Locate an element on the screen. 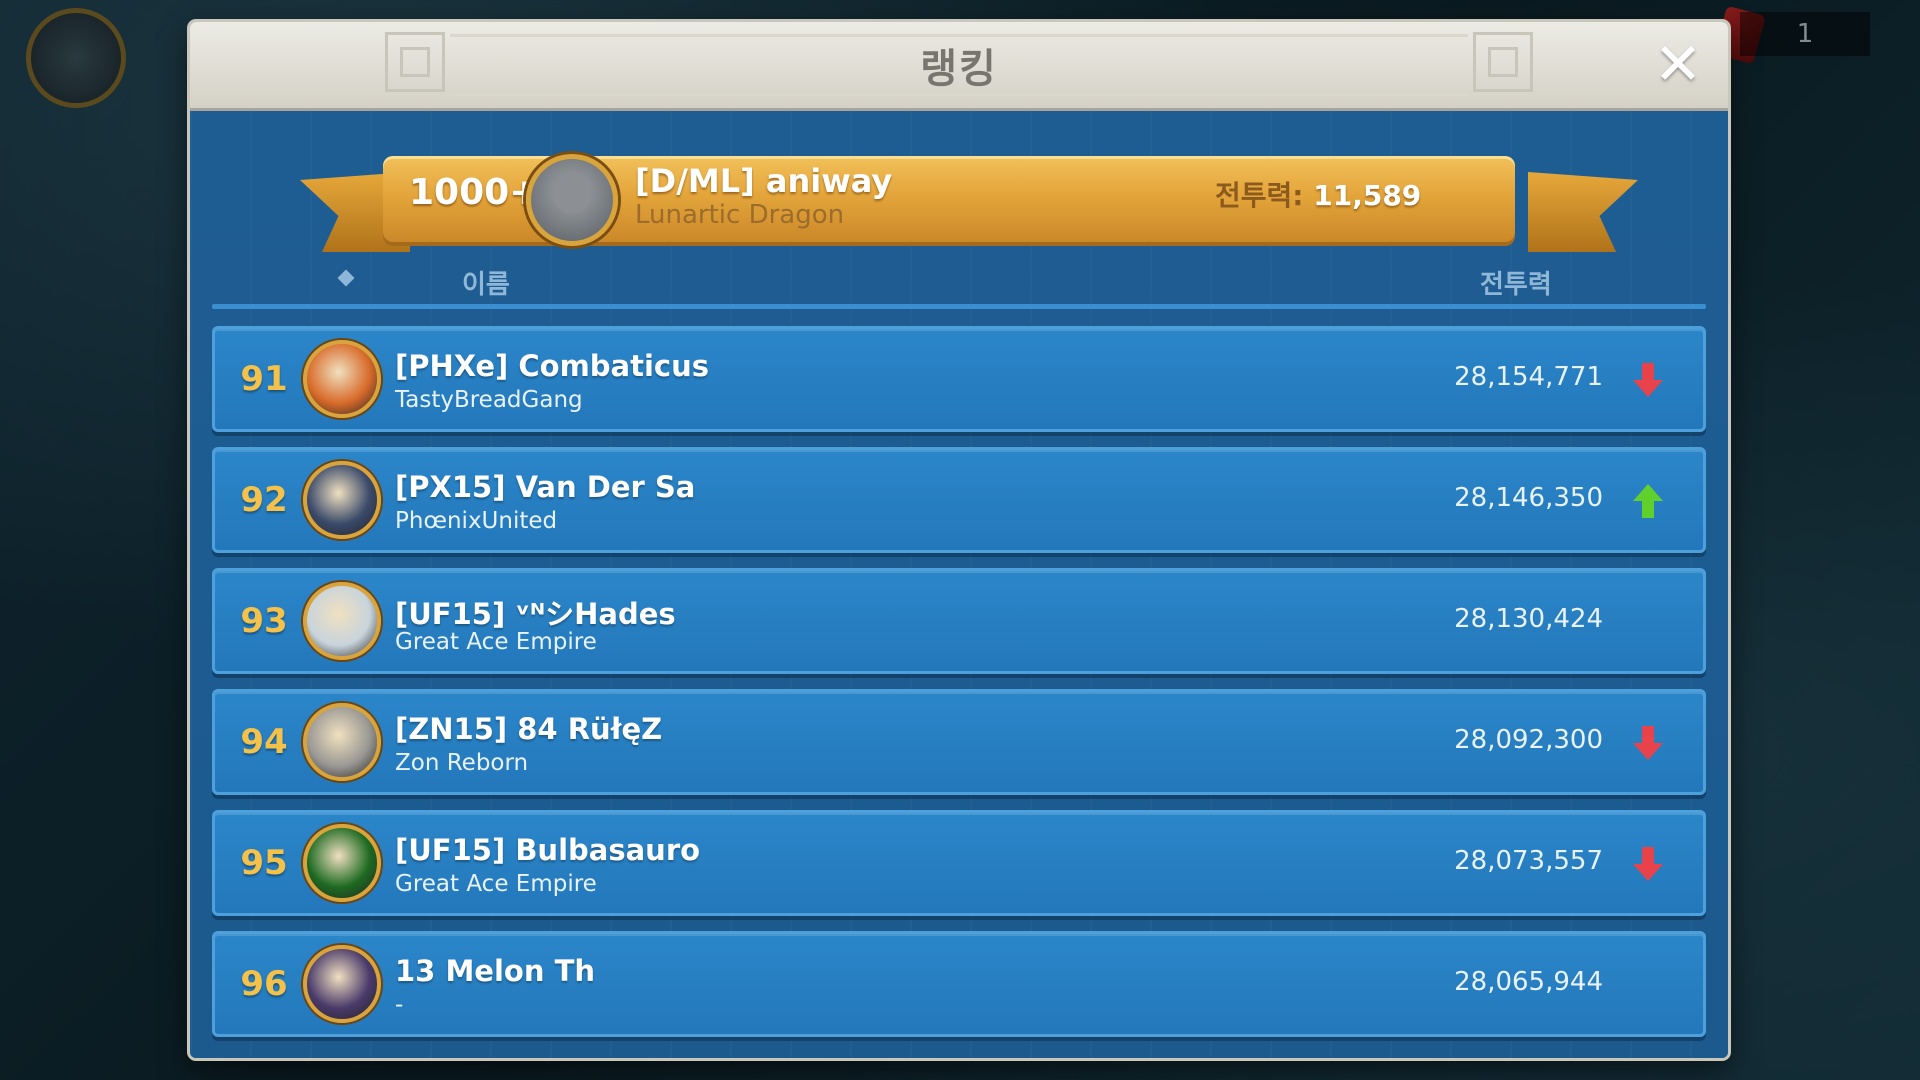  alliance-name: Zon Reborn is located at coordinates (462, 763).